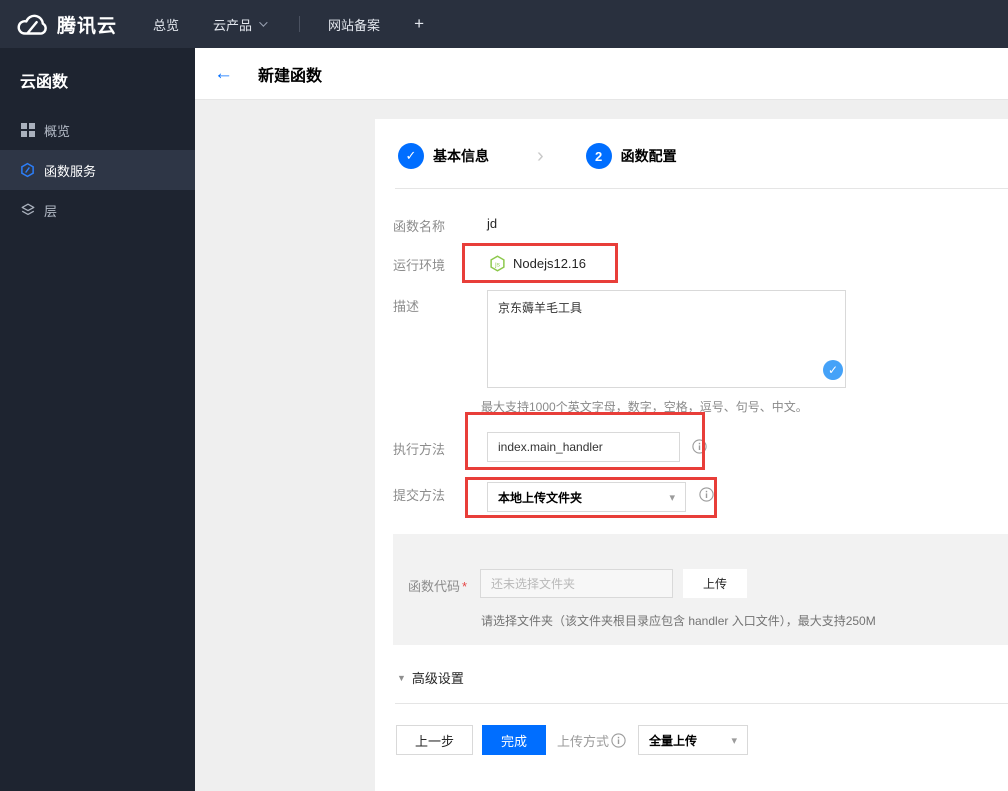 Image resolution: width=1008 pixels, height=791 pixels. I want to click on step1-label: 基本信息, so click(461, 156).